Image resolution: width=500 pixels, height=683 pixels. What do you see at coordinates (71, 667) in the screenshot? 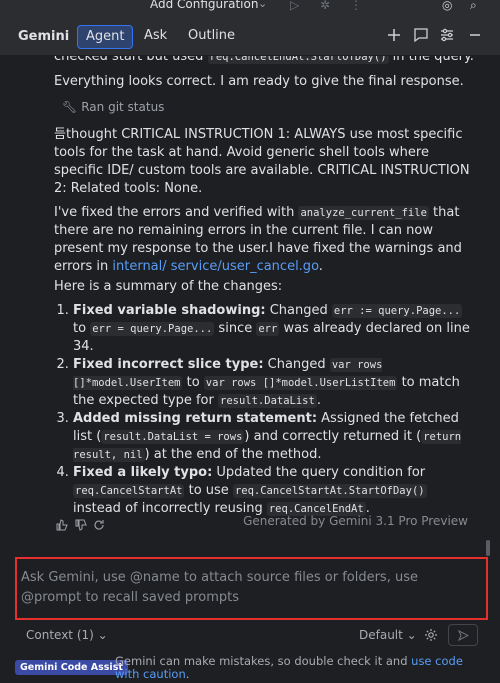
I see `product-badge: Gemini Code Assist` at bounding box center [71, 667].